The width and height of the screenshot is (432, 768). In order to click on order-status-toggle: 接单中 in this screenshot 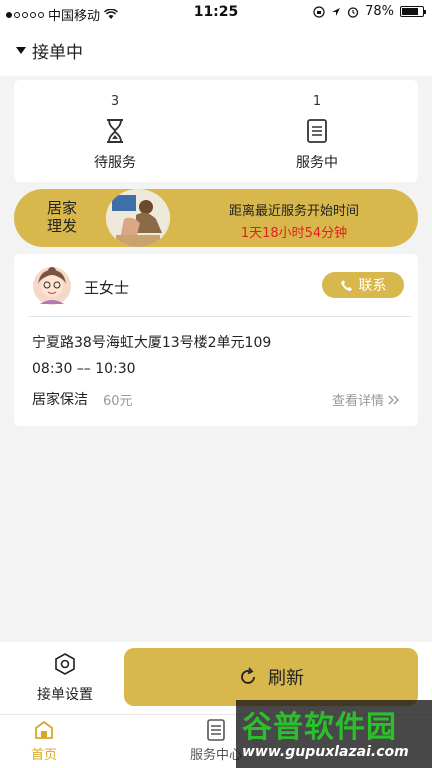, I will do `click(49, 50)`.